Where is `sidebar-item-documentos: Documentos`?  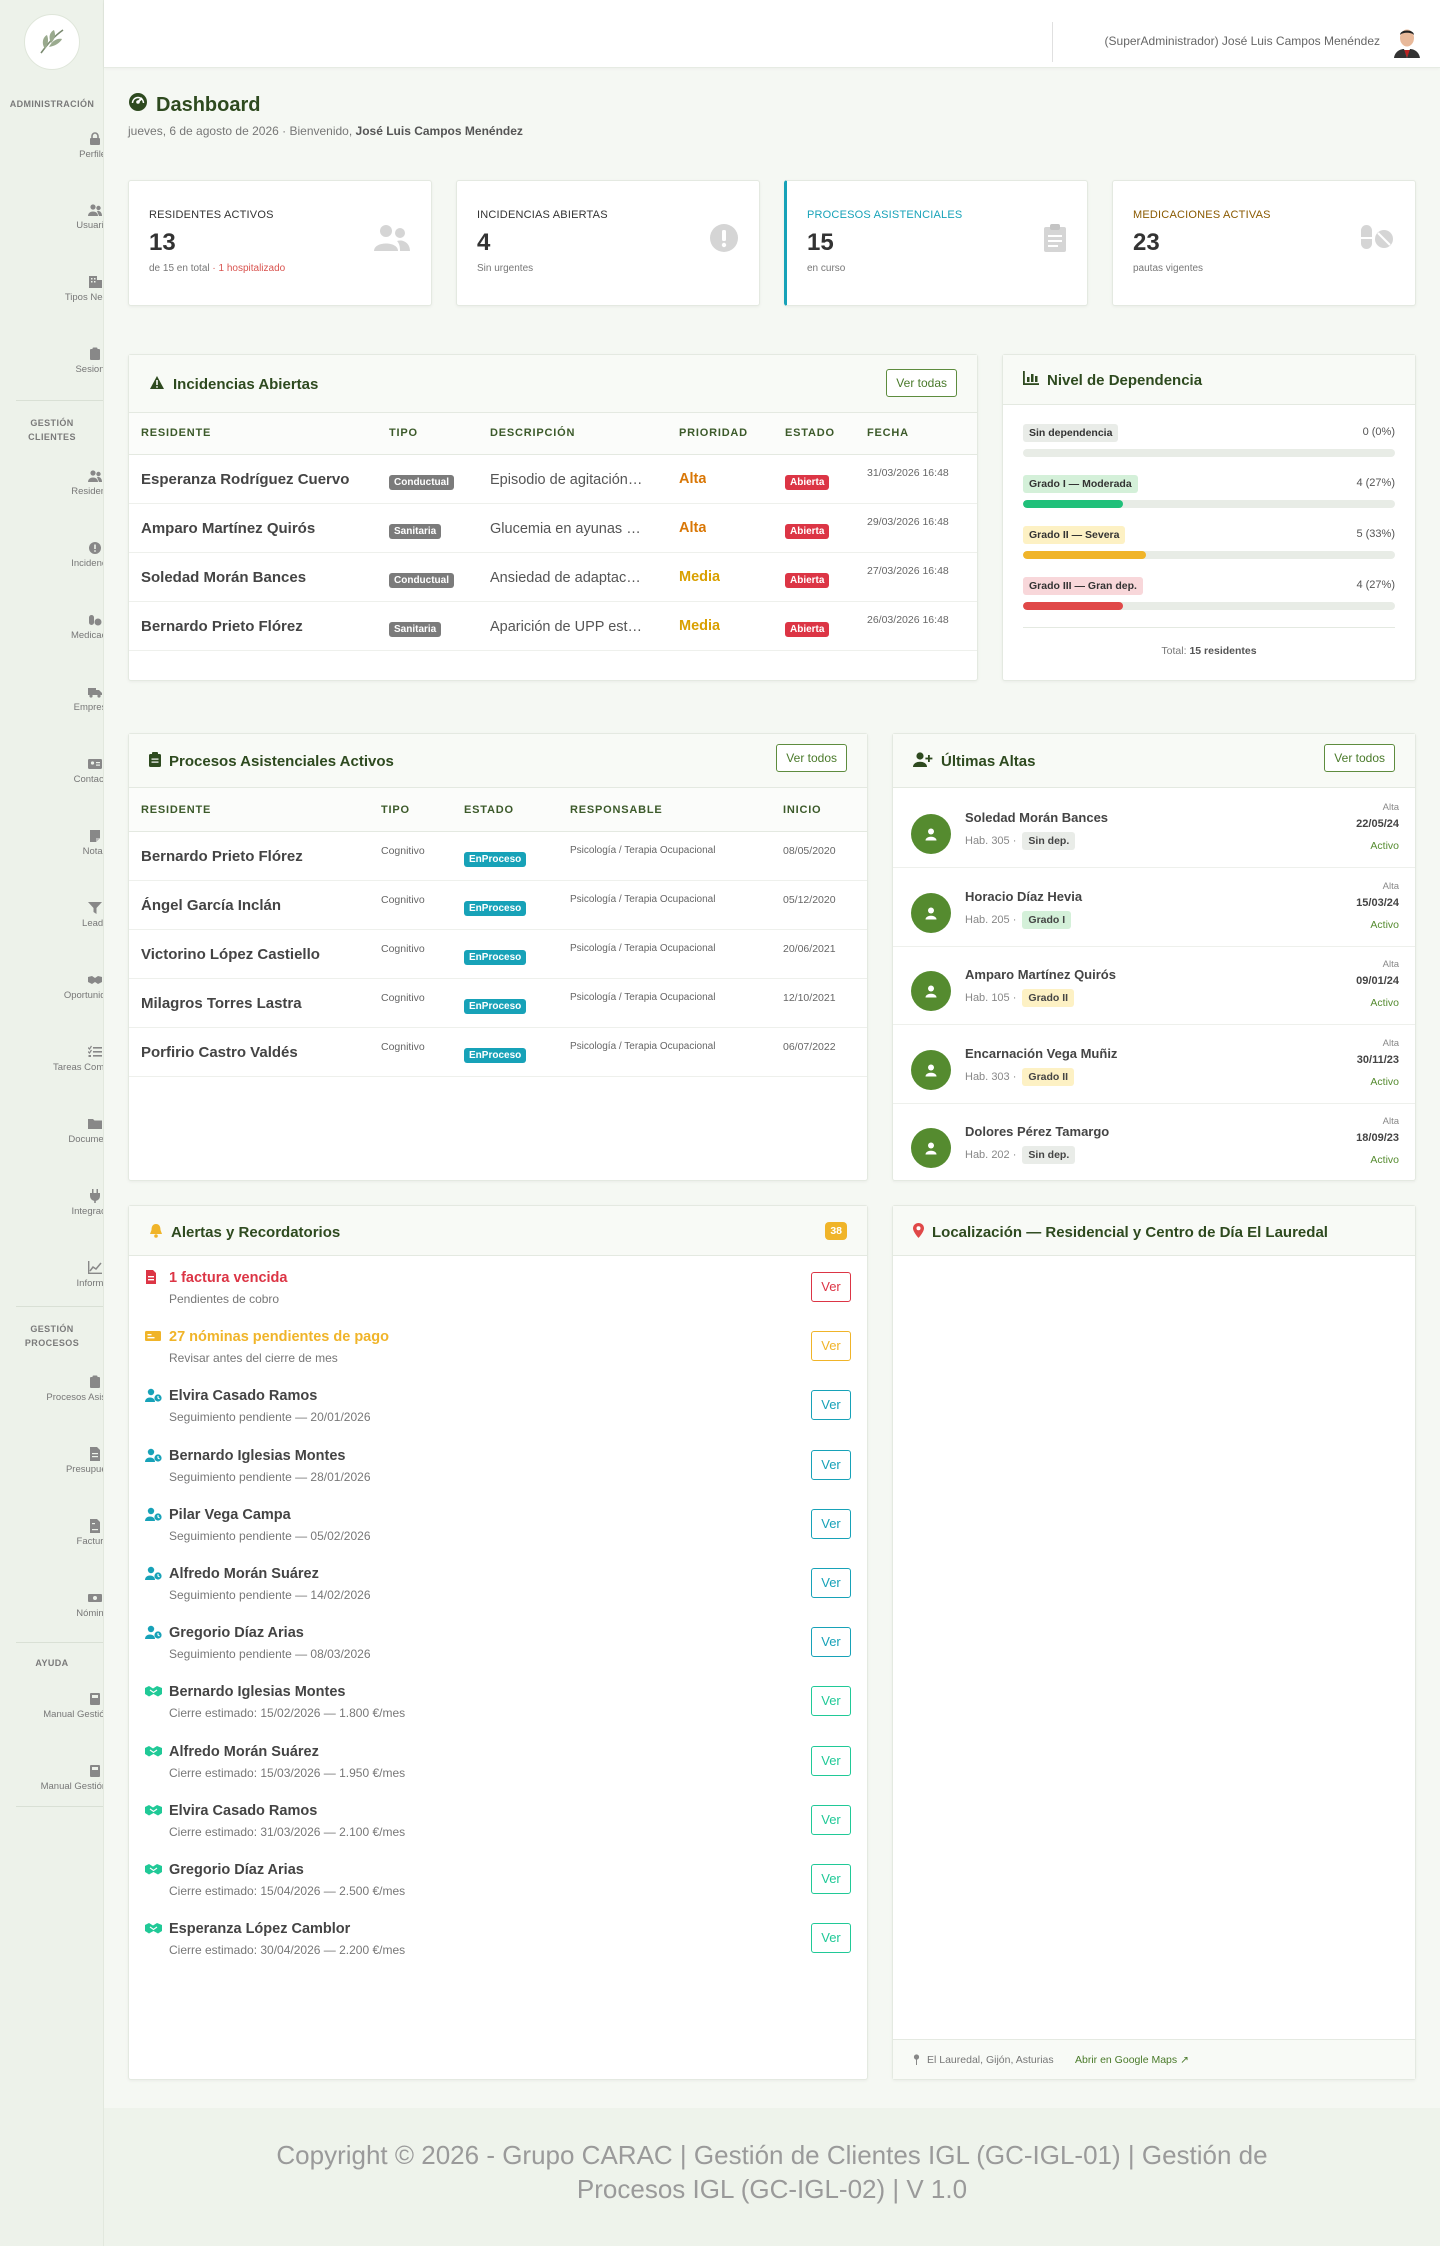
sidebar-item-documentos: Documentos is located at coordinates (52, 1131).